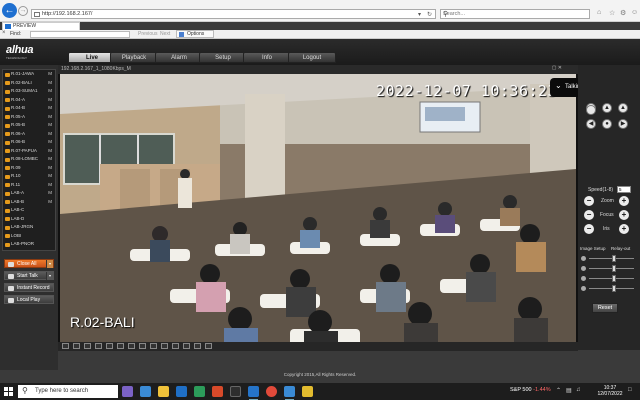  Describe the element at coordinates (134, 57) in the screenshot. I see `tab-playback: Playback` at that location.